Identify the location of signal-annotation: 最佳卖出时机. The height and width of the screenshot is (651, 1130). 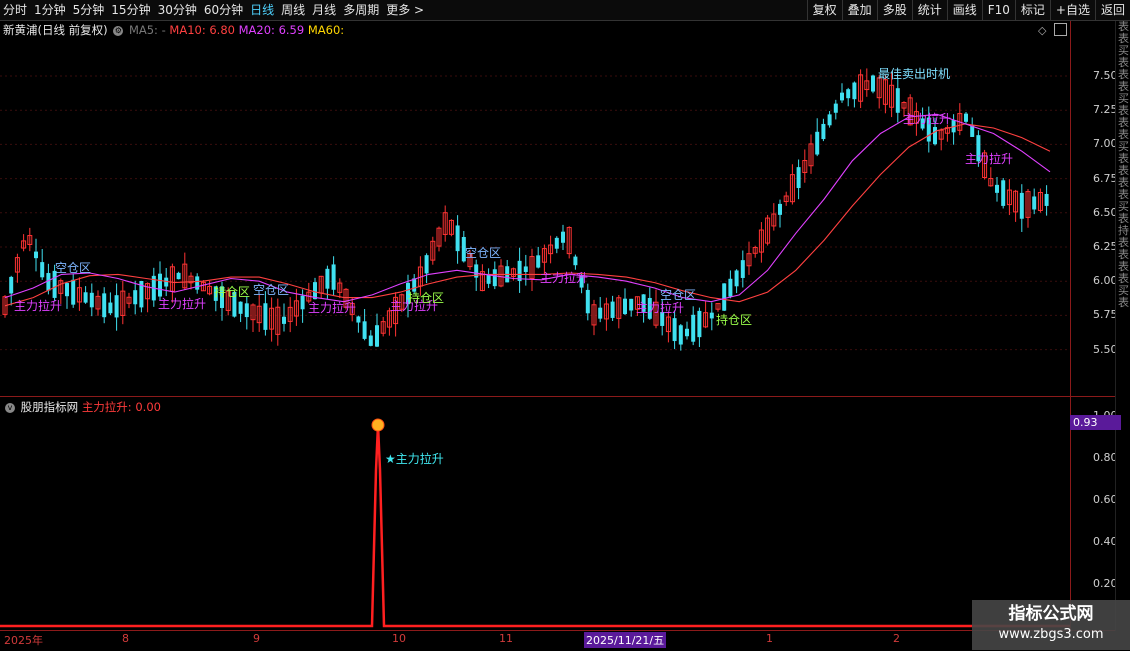
(914, 74).